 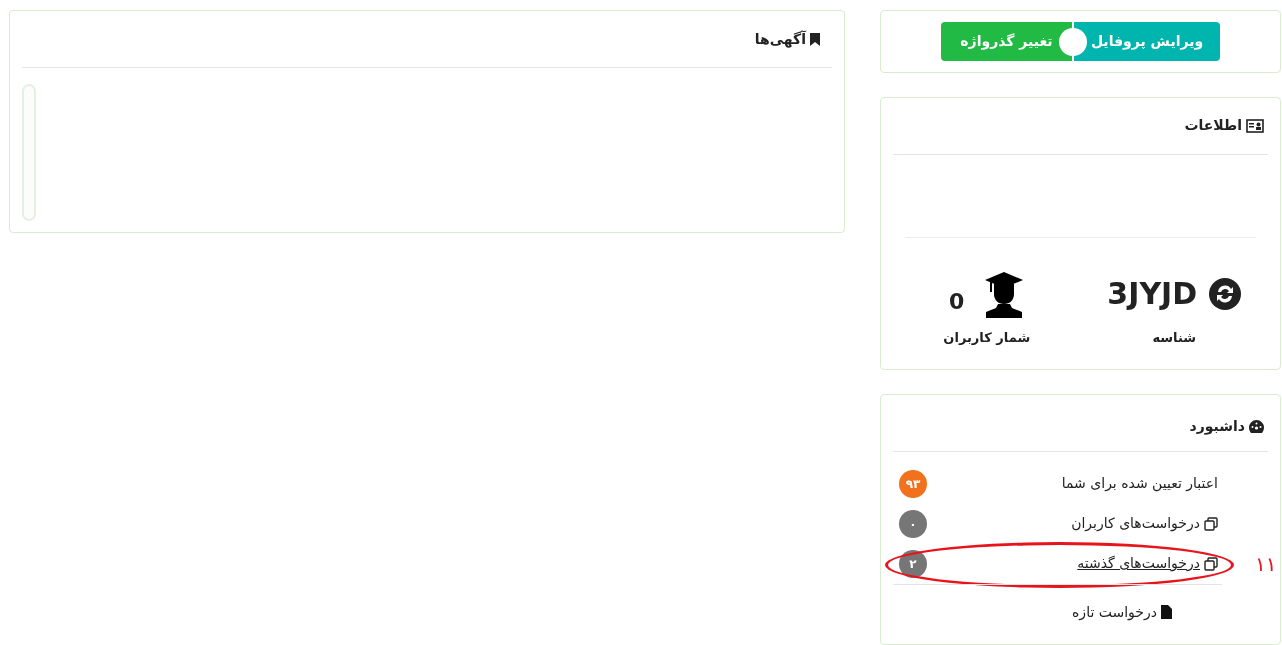 I want to click on card-title: اطلاعات, so click(x=1213, y=126).